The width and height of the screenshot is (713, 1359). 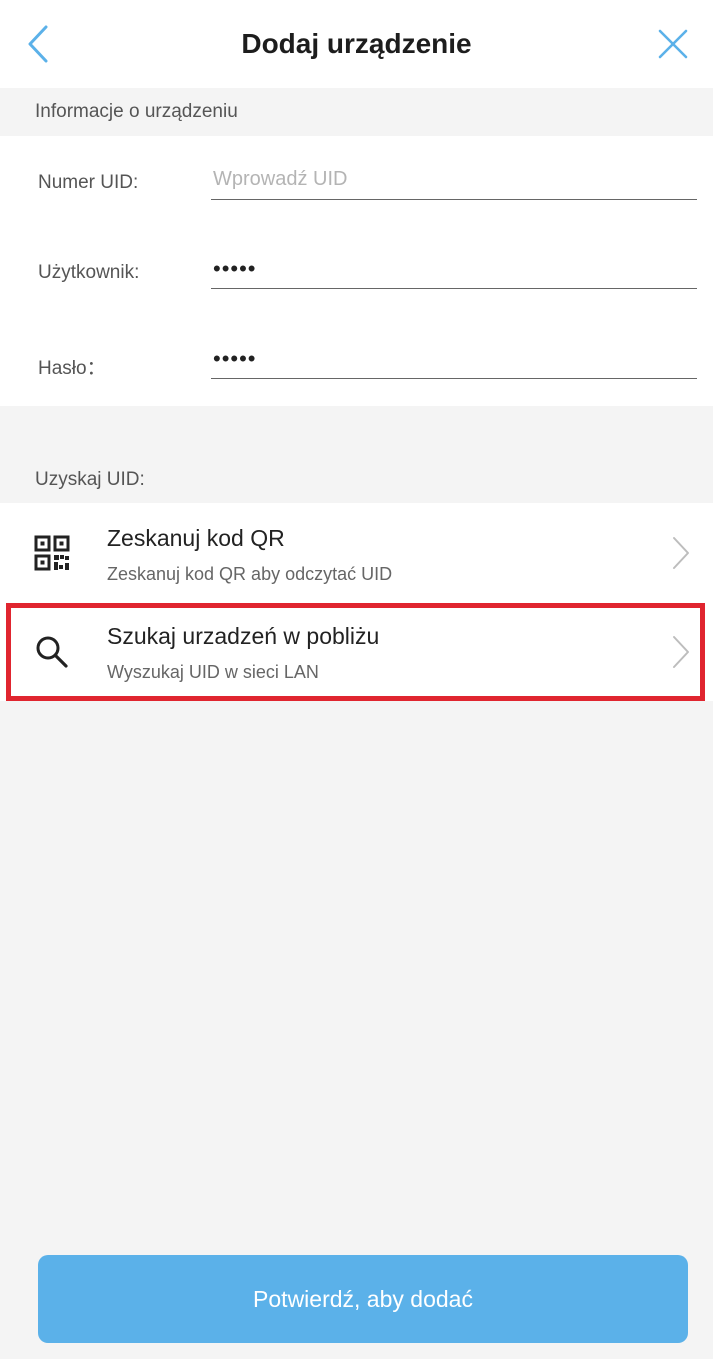 What do you see at coordinates (356, 454) in the screenshot?
I see `section-header-get-uid: Uzyskaj UID:` at bounding box center [356, 454].